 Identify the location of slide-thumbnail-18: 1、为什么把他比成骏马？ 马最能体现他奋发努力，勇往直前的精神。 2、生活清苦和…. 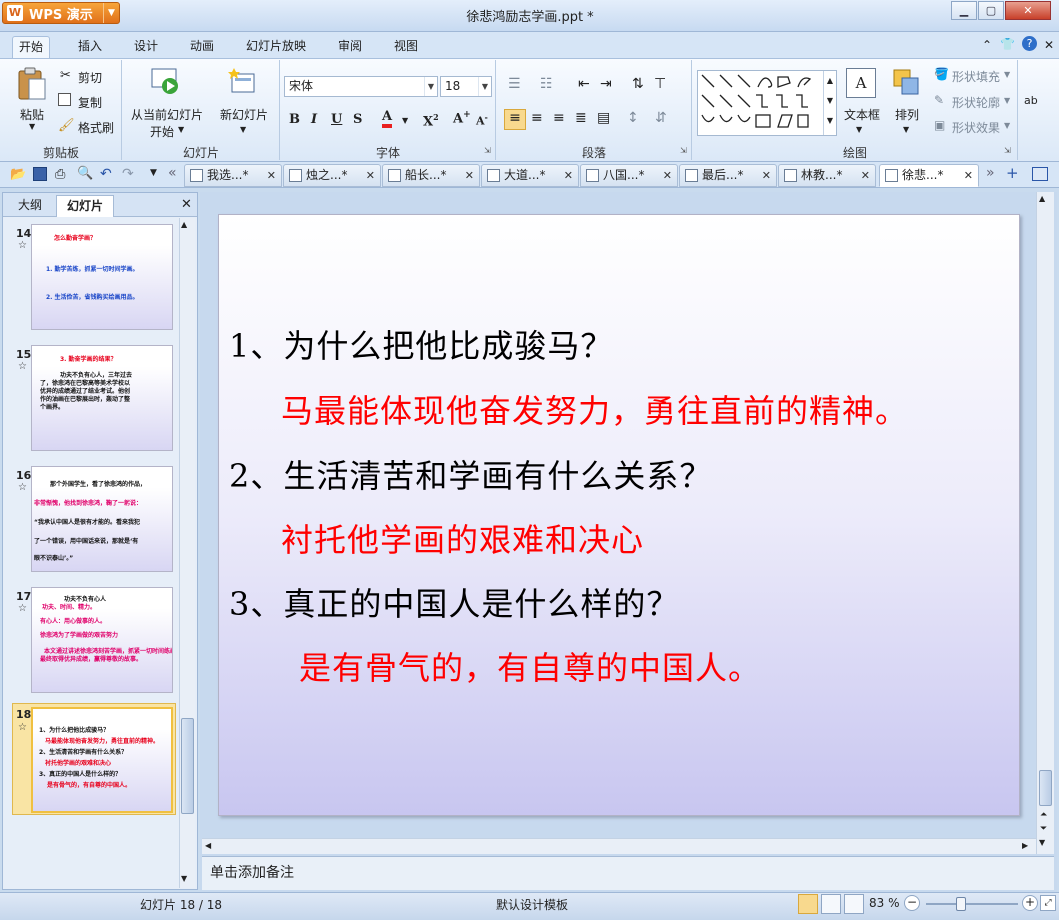
(102, 760).